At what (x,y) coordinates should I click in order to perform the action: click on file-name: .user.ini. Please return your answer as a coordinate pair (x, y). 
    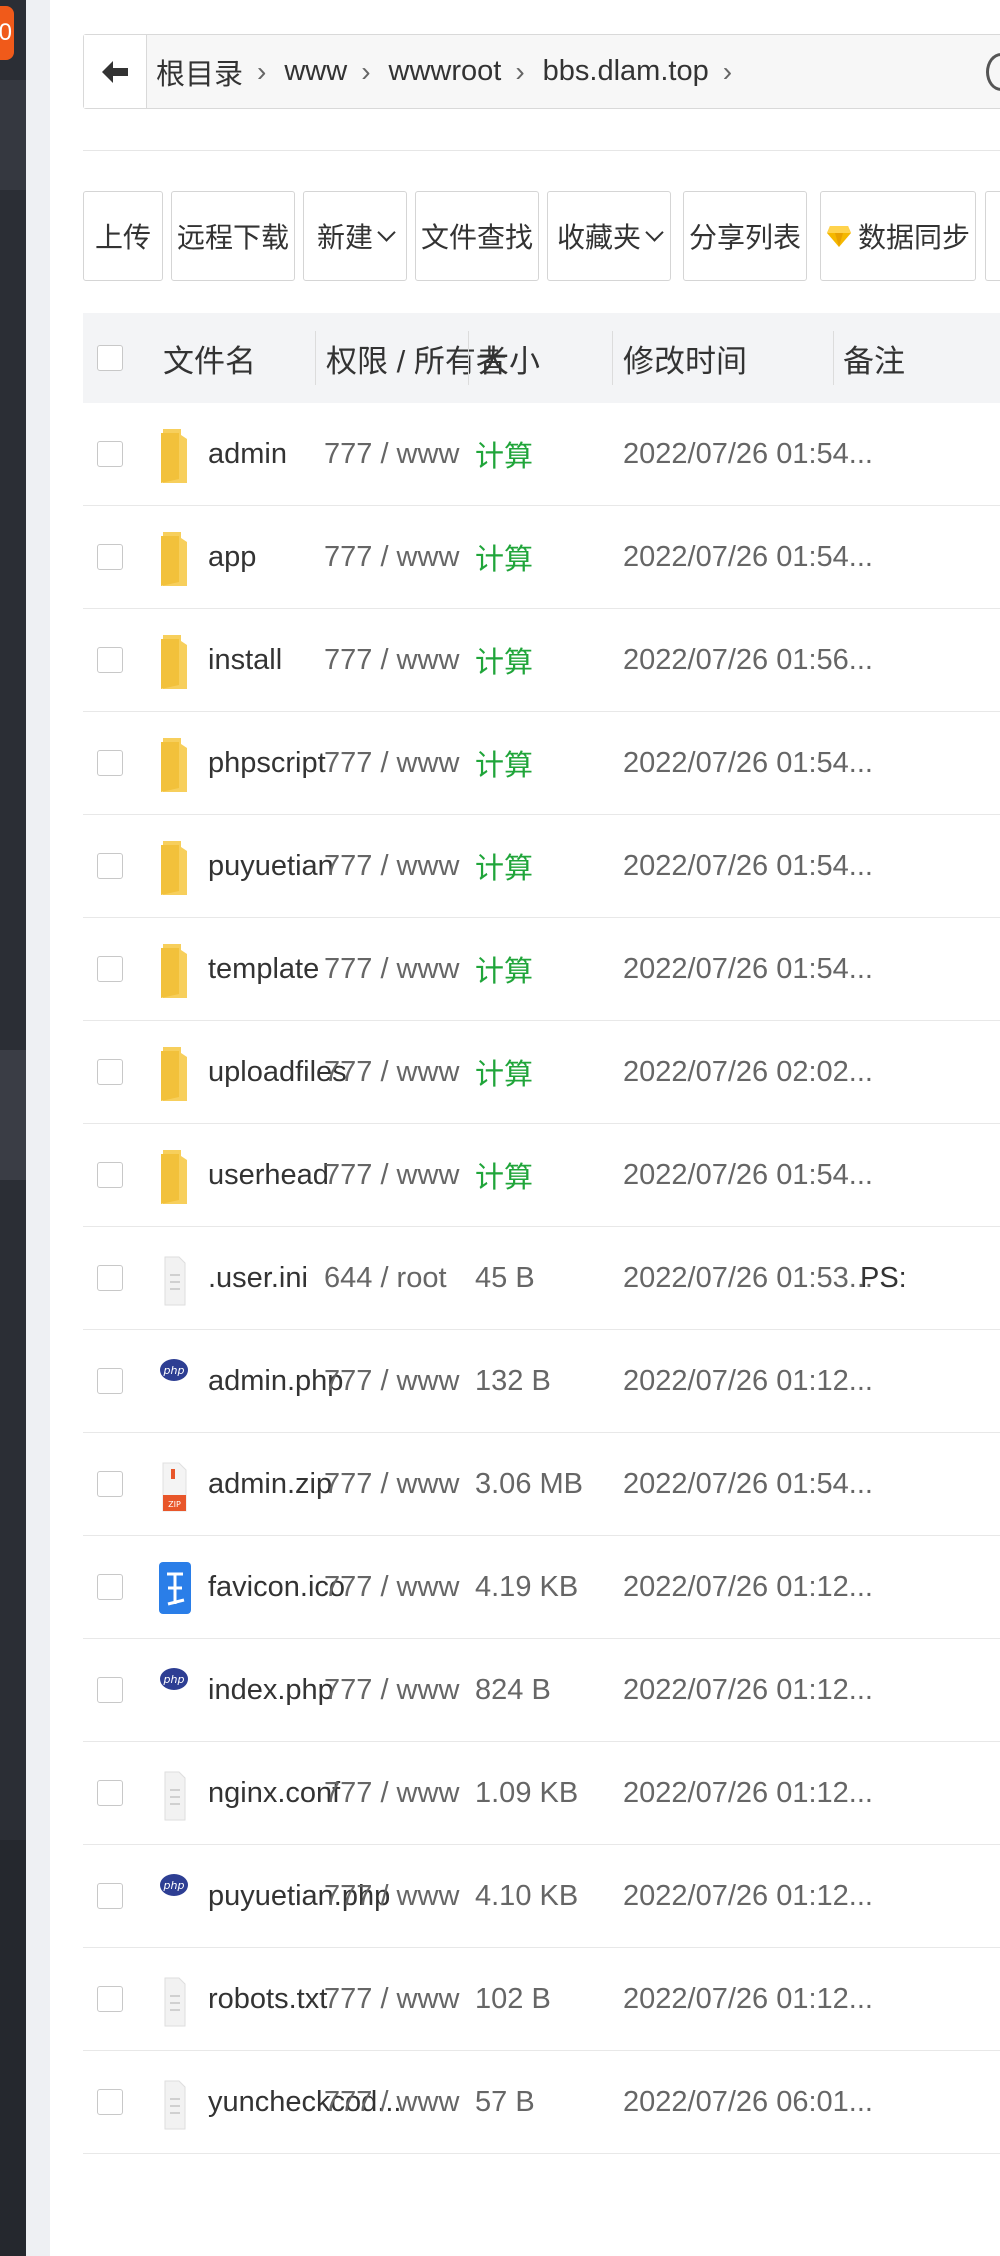
    Looking at the image, I should click on (258, 1278).